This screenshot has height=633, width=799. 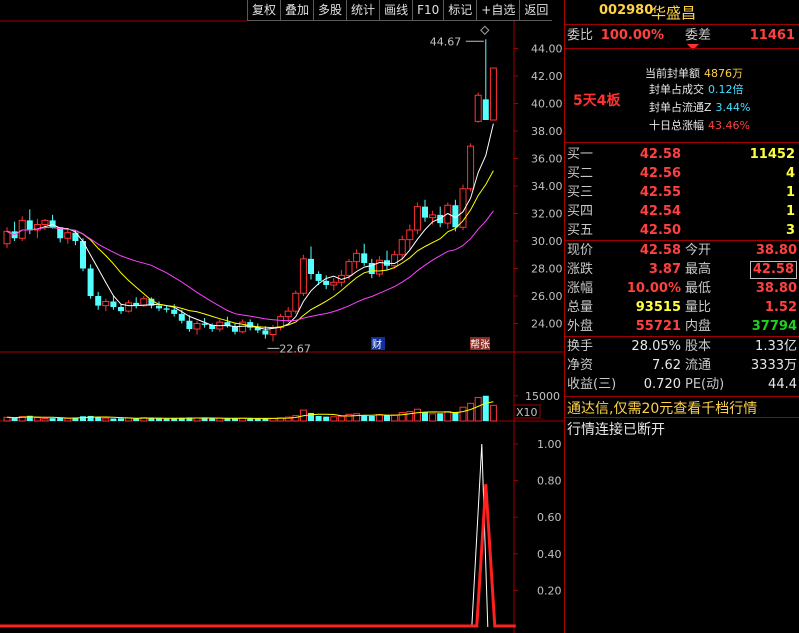 I want to click on indicator-red-line, so click(x=258, y=556).